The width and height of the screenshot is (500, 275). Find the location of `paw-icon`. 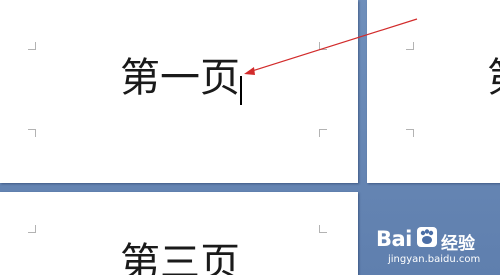

paw-icon is located at coordinates (427, 237).